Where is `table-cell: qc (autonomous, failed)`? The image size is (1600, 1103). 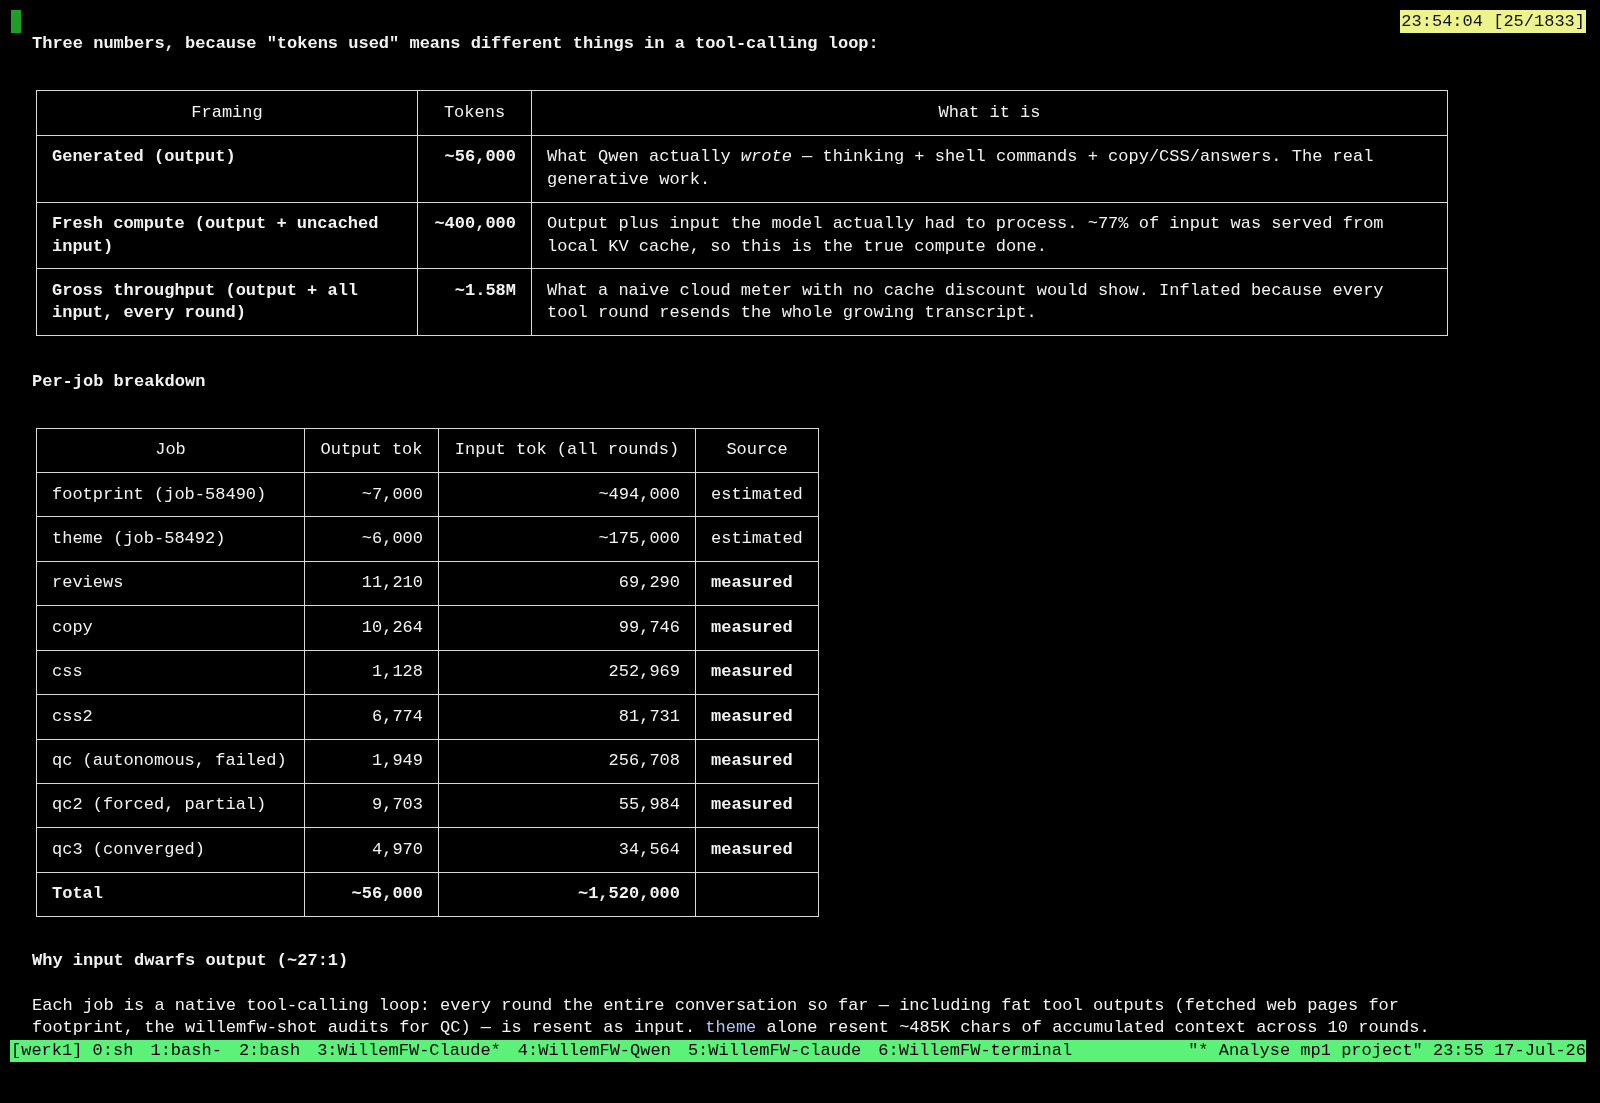
table-cell: qc (autonomous, failed) is located at coordinates (170, 761).